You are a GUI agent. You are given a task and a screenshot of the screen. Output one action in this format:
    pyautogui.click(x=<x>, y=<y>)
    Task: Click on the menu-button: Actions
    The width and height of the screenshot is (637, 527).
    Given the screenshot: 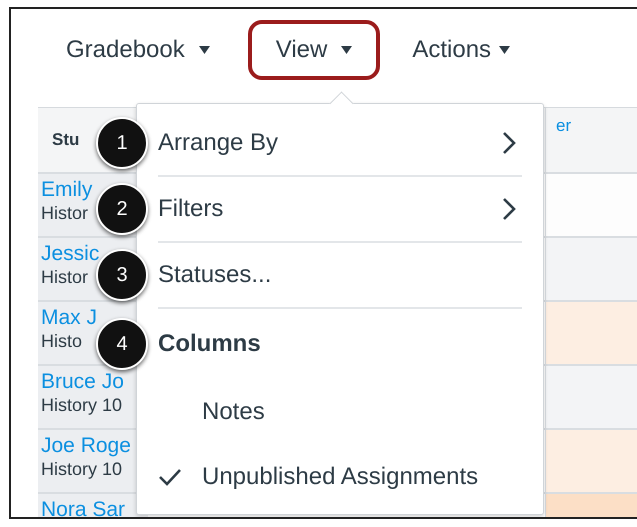 What is the action you would take?
    pyautogui.click(x=462, y=50)
    